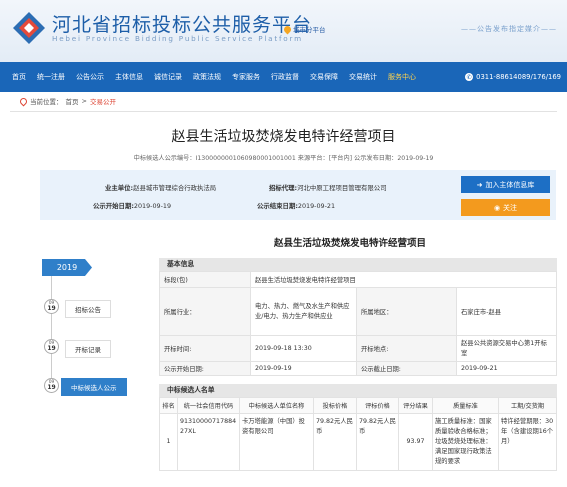 This screenshot has width=567, height=487. Describe the element at coordinates (303, 311) in the screenshot. I see `industry-value: 电力、热力、燃气及水生产和供应业/电力、热力生产和供应业` at that location.